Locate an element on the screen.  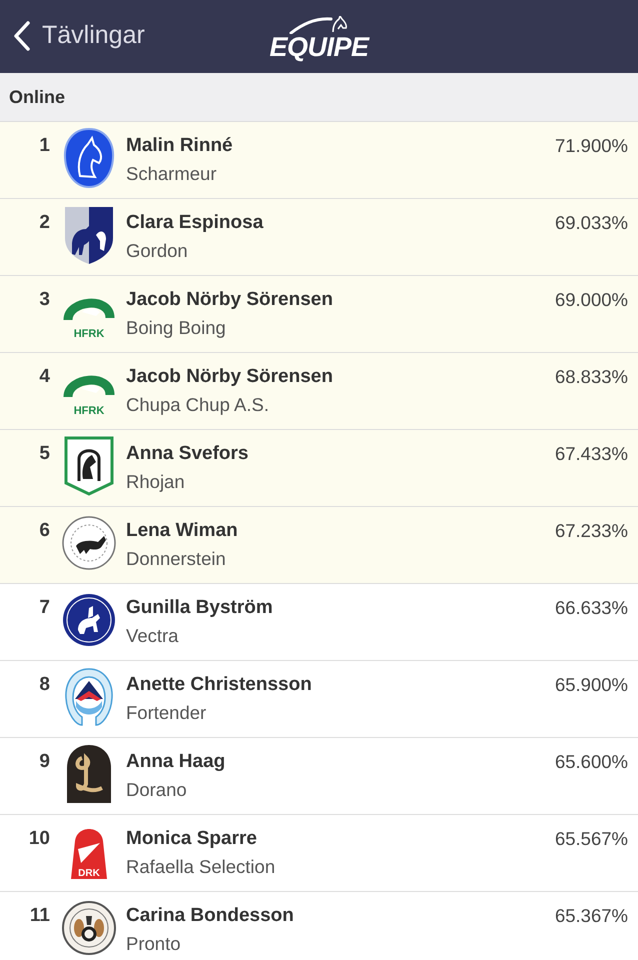
rider-name: Monica Sparre is located at coordinates (192, 839).